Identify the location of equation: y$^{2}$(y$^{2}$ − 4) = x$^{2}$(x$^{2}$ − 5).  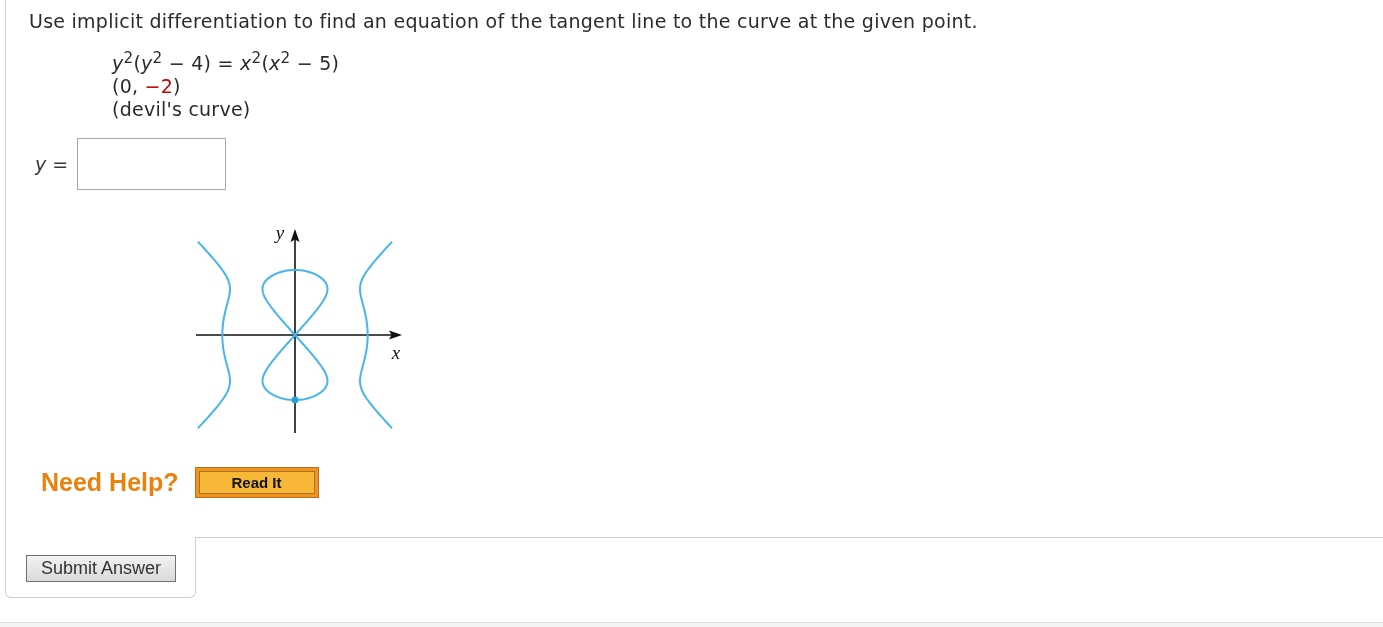
(226, 63).